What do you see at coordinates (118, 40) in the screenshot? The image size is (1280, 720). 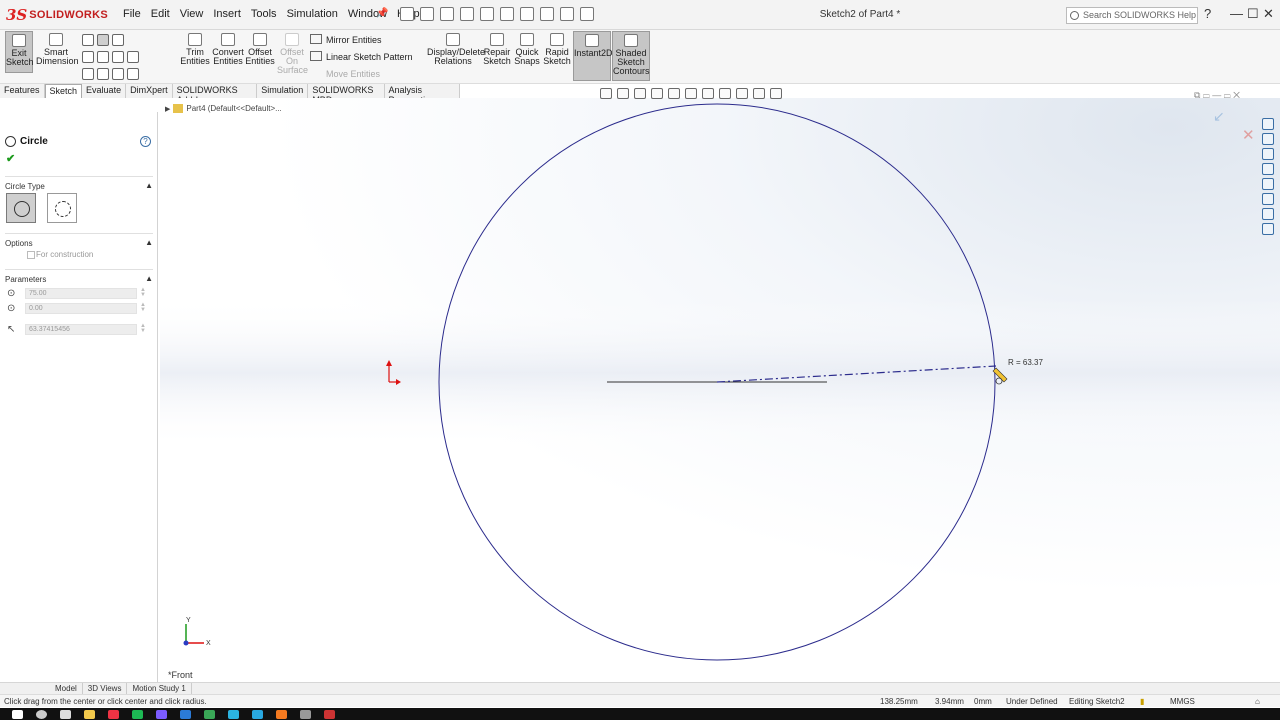 I see `spline-icon` at bounding box center [118, 40].